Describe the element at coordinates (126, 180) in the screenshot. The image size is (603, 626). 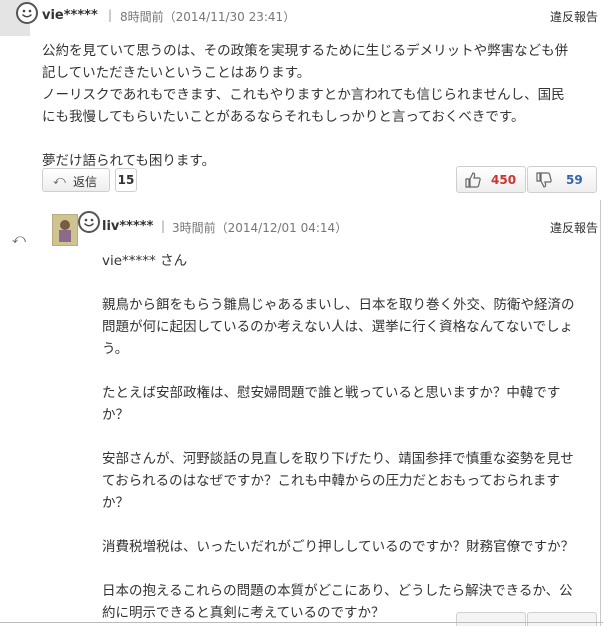
I see `reply-count: 15` at that location.